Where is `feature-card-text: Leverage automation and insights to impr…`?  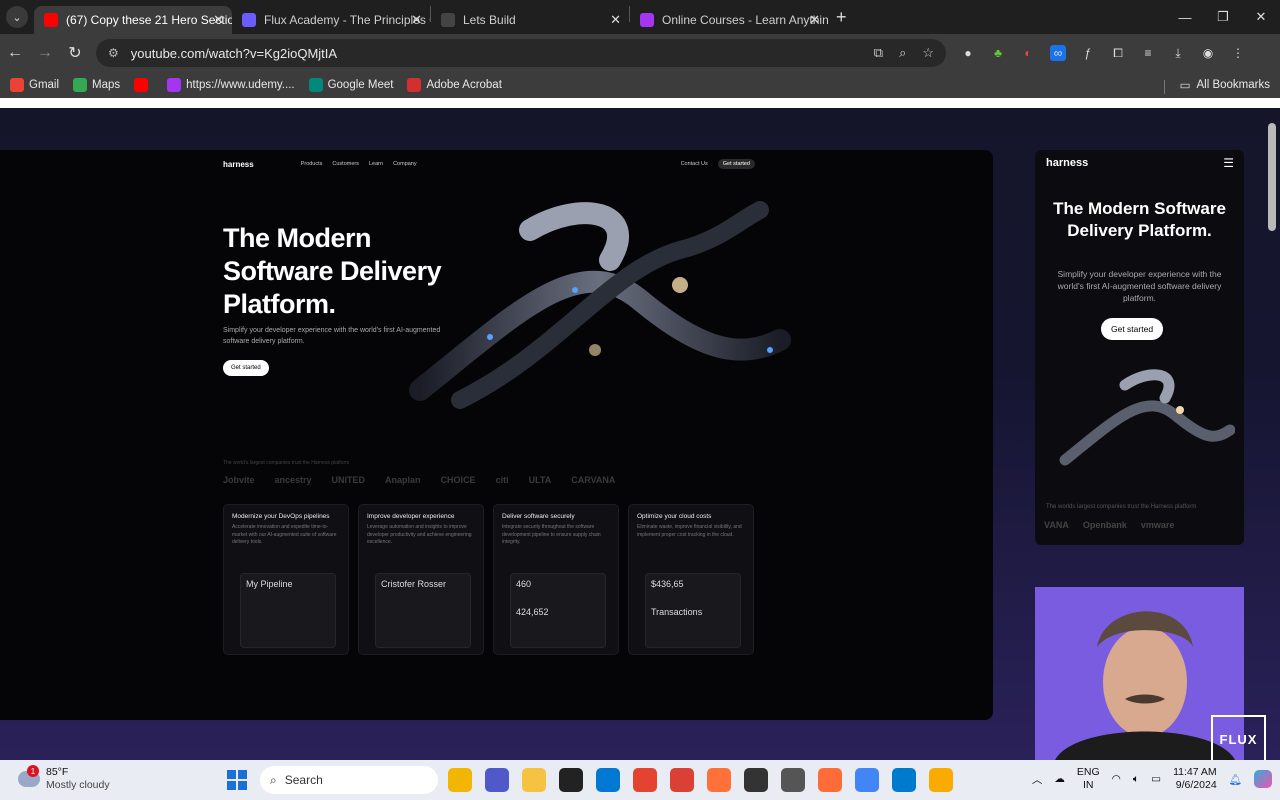 feature-card-text: Leverage automation and insights to impr… is located at coordinates (419, 534).